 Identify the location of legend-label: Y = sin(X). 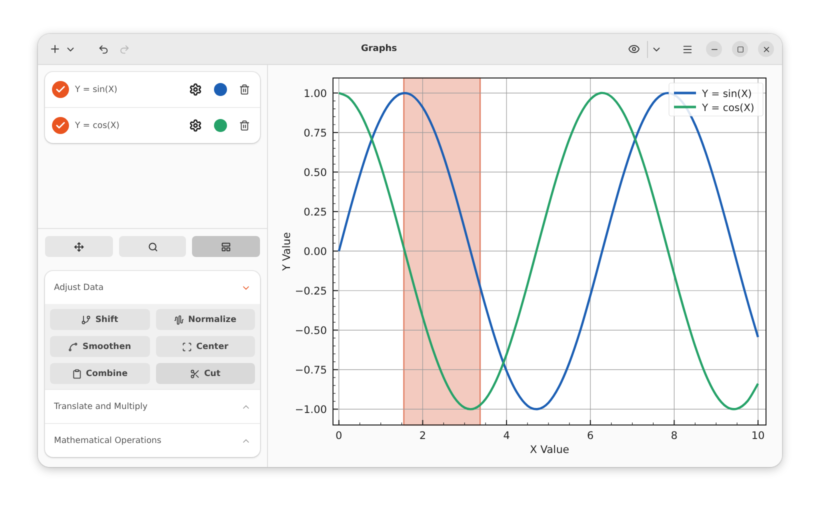
(727, 94).